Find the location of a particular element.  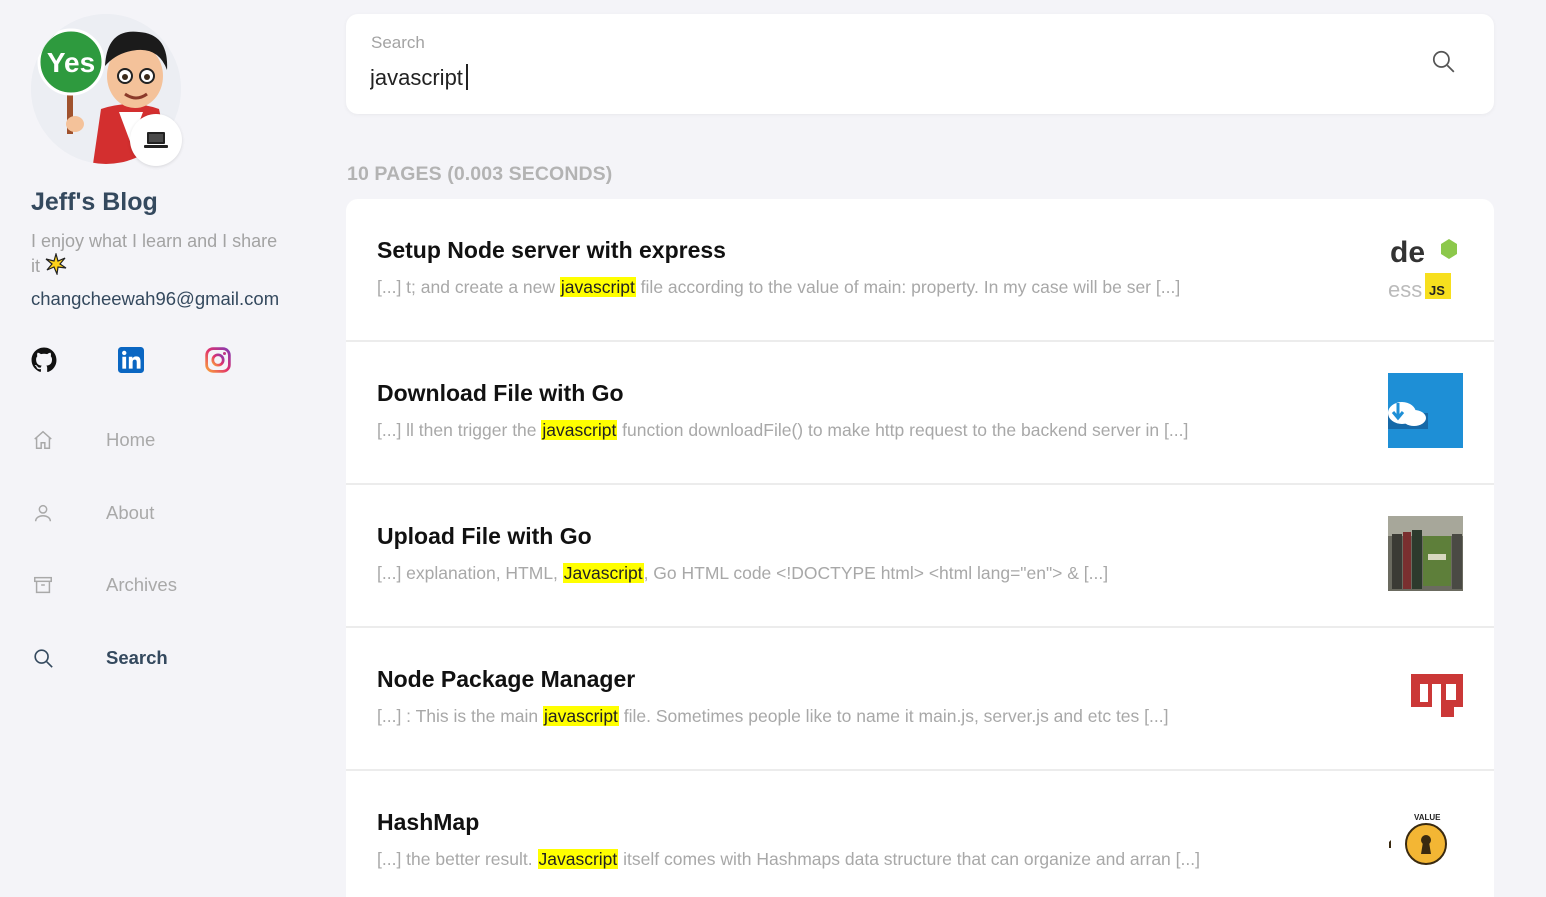

search-card: Search is located at coordinates (920, 64).